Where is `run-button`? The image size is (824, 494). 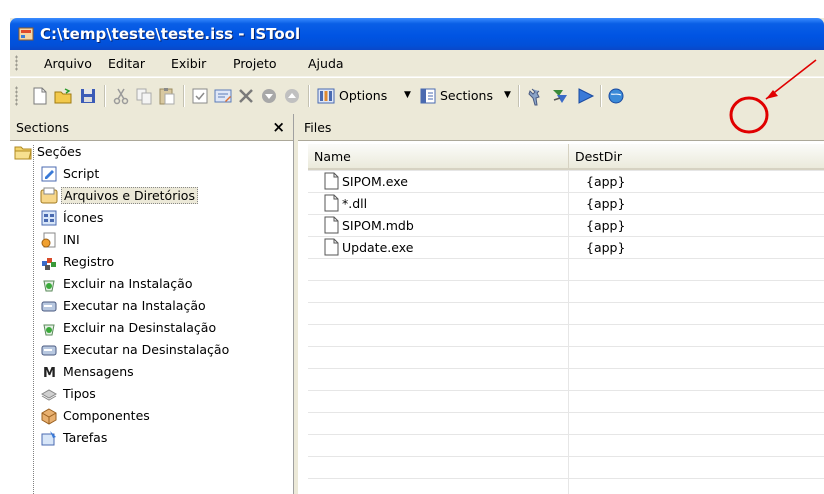
run-button is located at coordinates (585, 96).